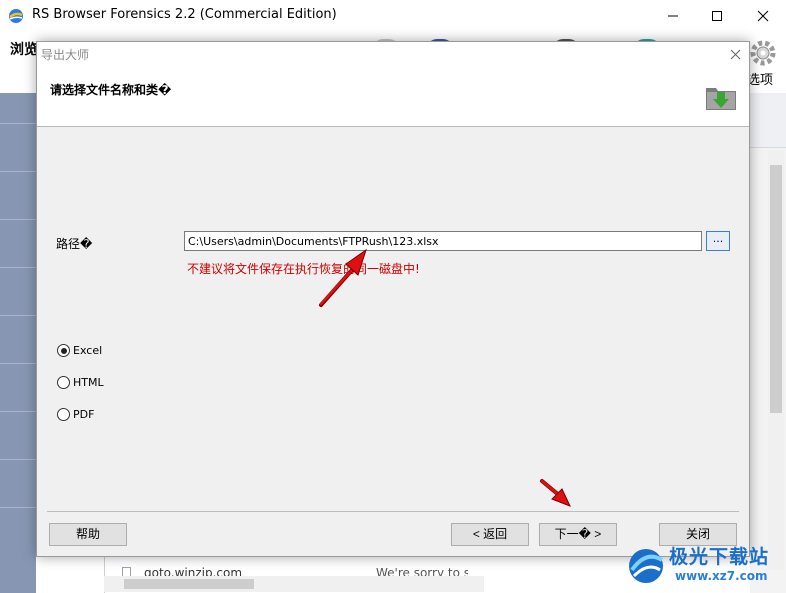 This screenshot has width=786, height=593. What do you see at coordinates (443, 241) in the screenshot?
I see `path-input` at bounding box center [443, 241].